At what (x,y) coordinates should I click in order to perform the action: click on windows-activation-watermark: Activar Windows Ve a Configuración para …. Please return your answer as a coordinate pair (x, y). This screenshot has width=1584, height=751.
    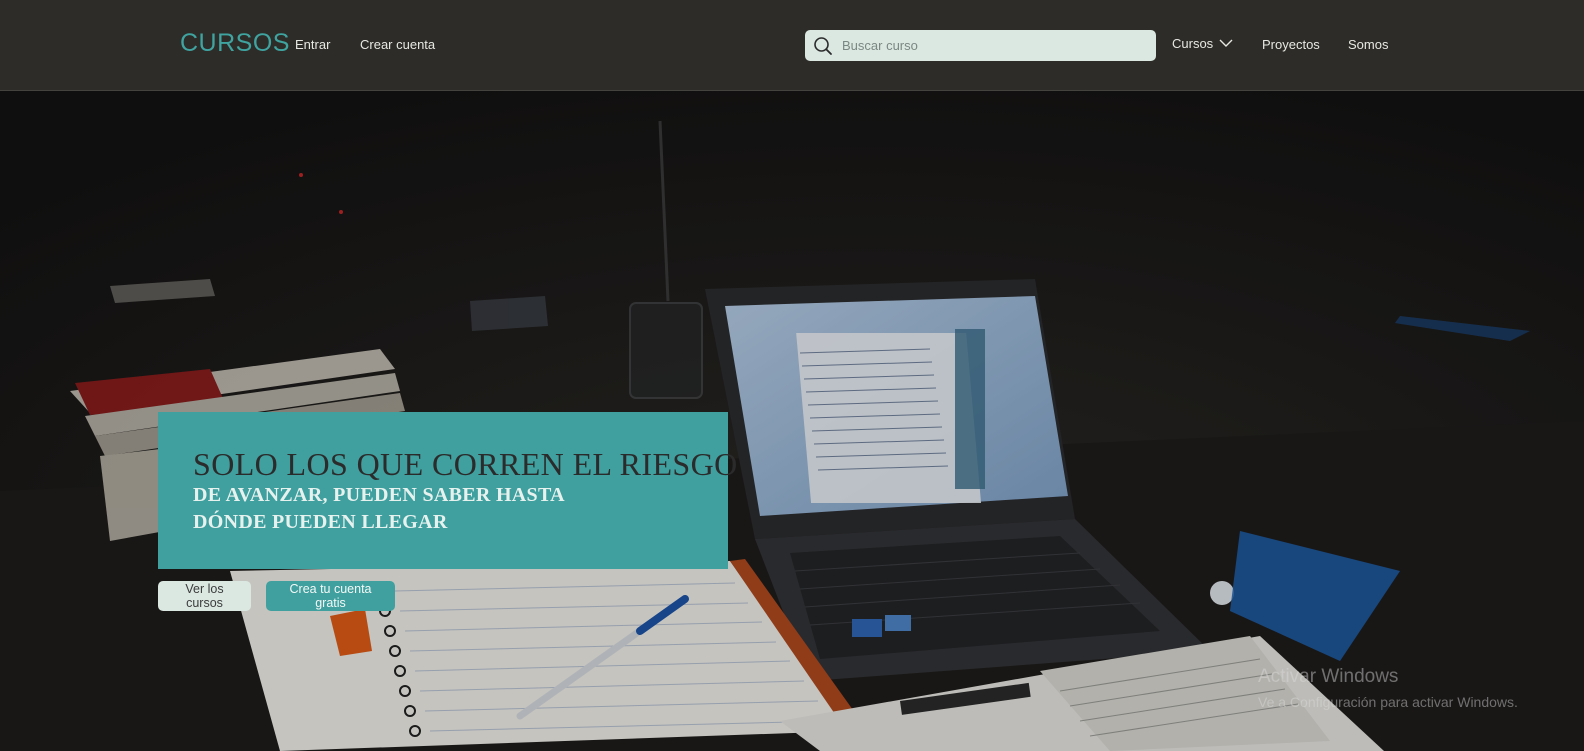
    Looking at the image, I should click on (1388, 688).